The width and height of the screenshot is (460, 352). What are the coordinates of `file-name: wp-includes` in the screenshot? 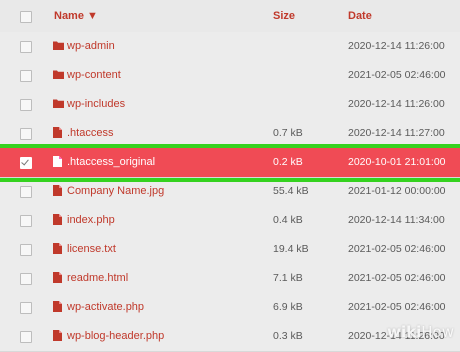 It's located at (96, 104).